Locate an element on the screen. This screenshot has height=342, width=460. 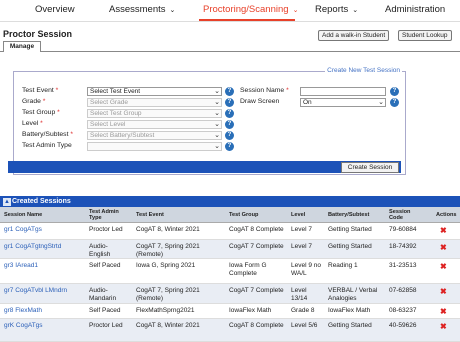
col-battery-subtest: Battery/Subtest is located at coordinates (348, 215).